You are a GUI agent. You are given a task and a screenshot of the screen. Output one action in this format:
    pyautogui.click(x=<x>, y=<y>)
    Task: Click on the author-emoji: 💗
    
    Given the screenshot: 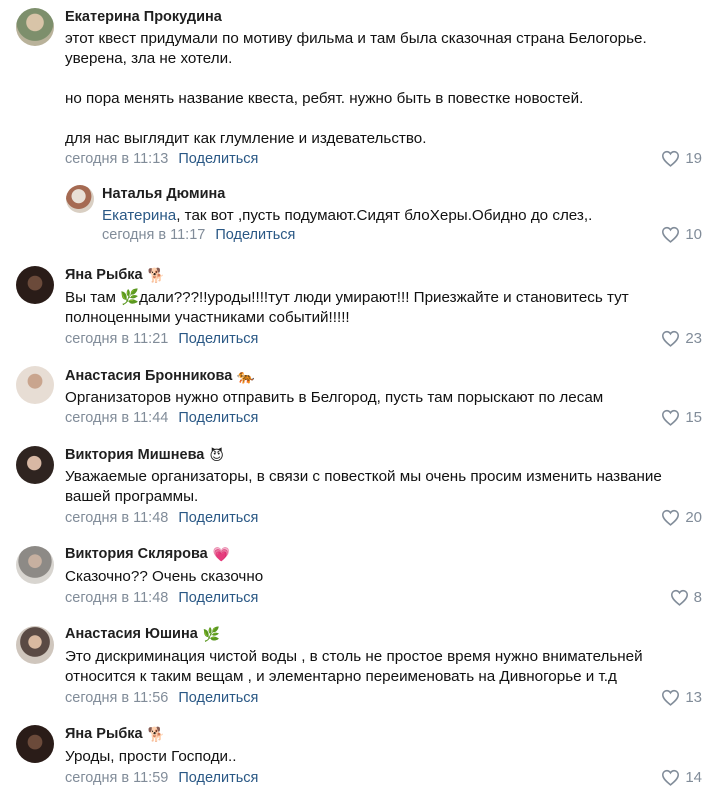 What is the action you would take?
    pyautogui.click(x=221, y=554)
    